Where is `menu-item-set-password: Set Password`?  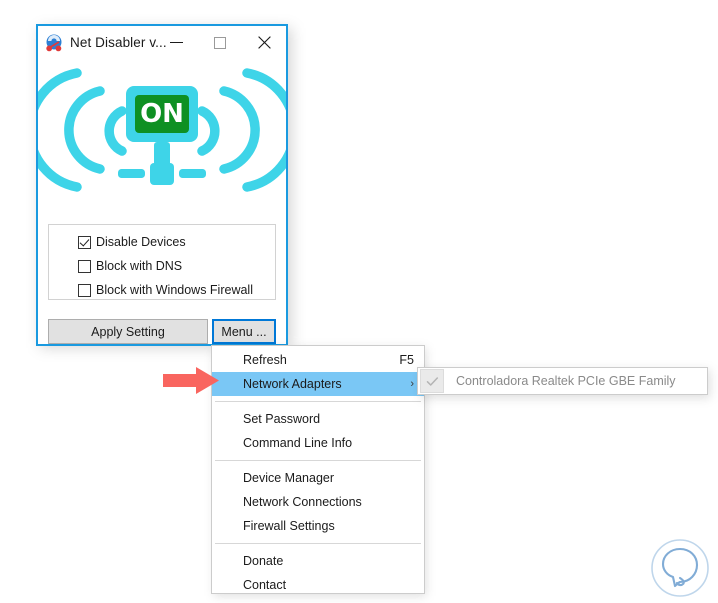
menu-item-set-password: Set Password is located at coordinates (318, 419).